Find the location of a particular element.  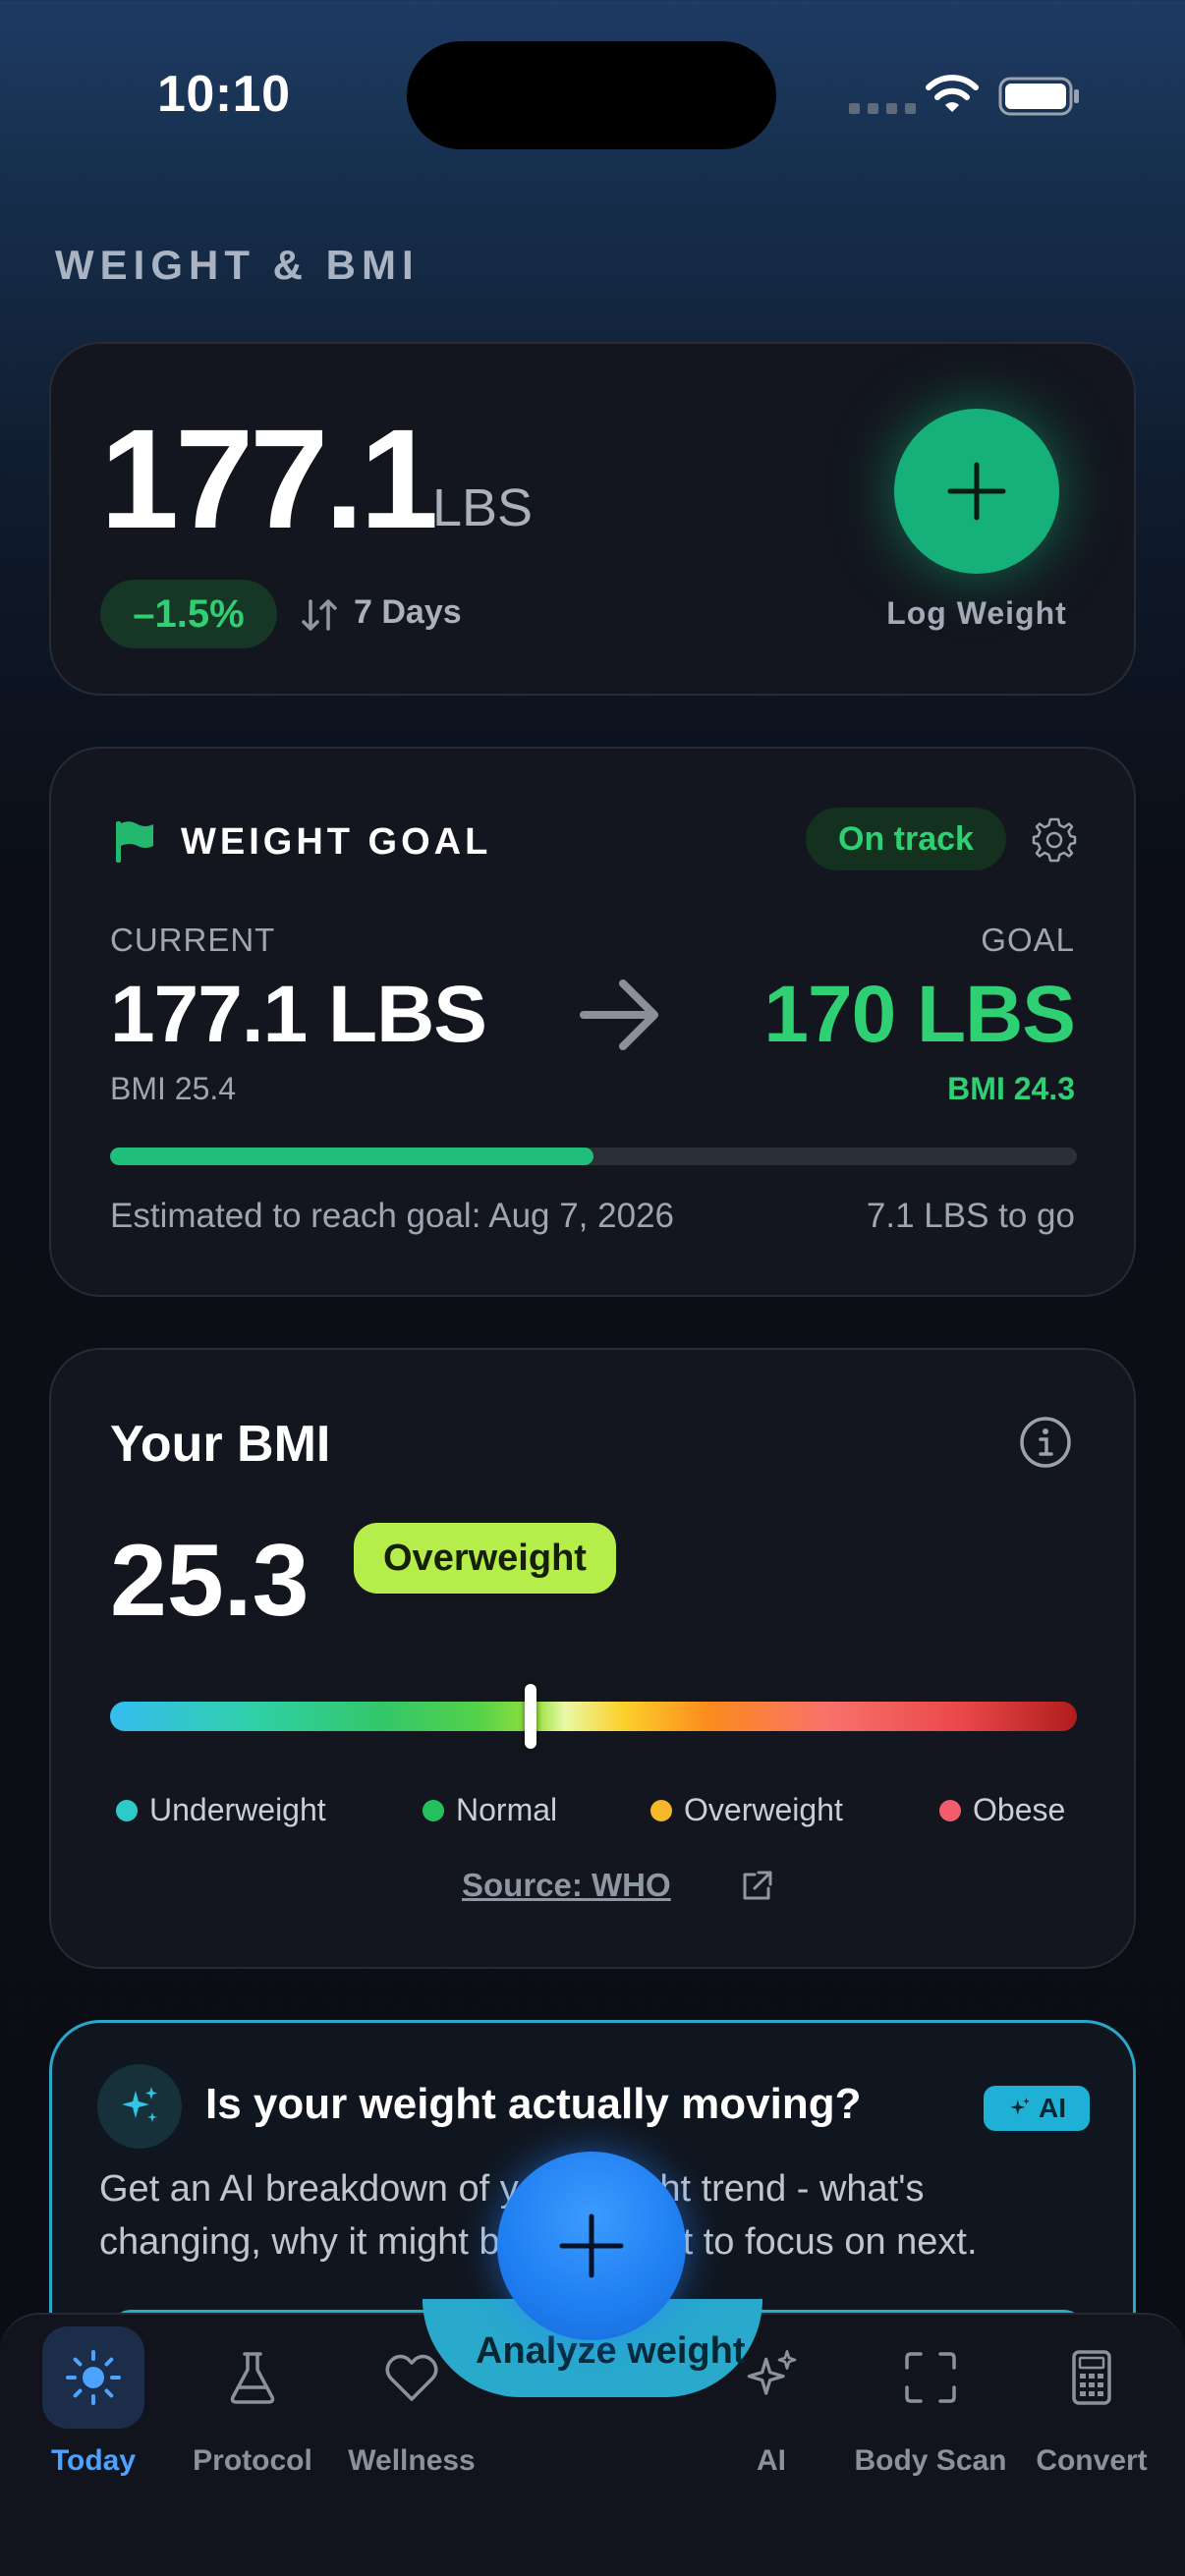

legend-label: Overweight is located at coordinates (763, 1809).